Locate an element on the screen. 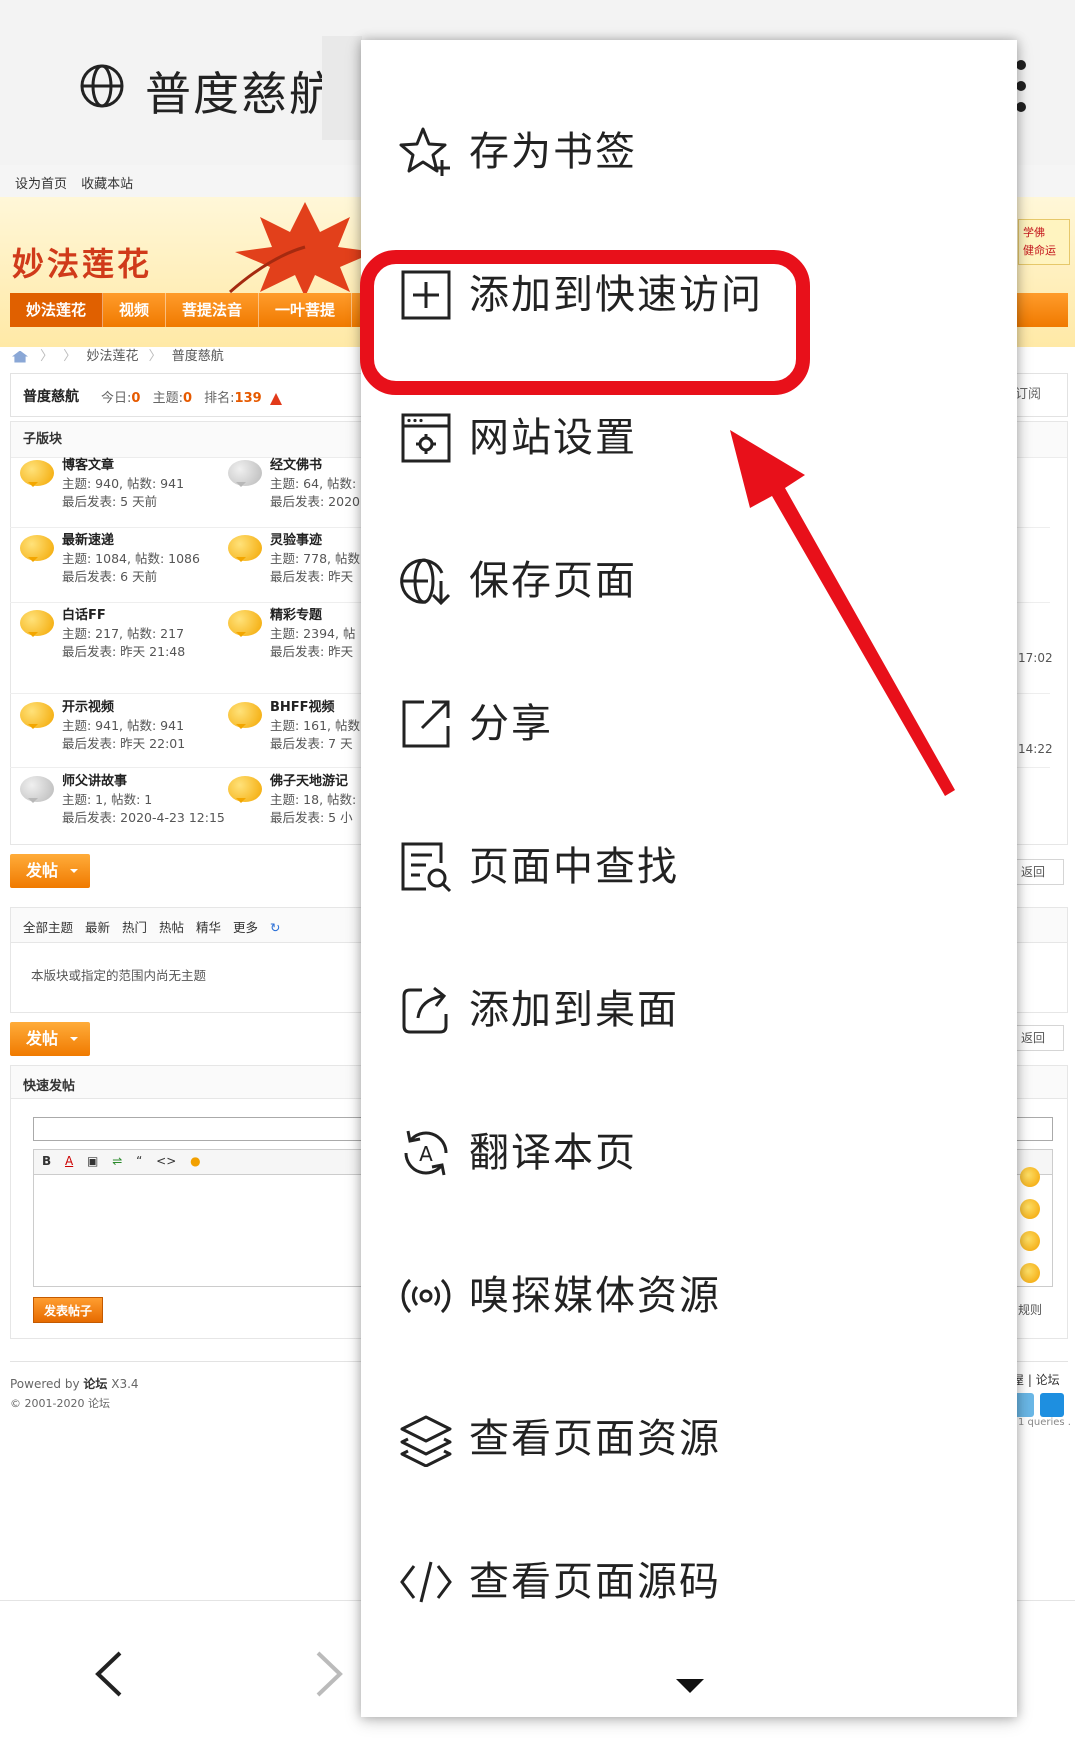  breadcrumb-item-1: 妙法莲花 is located at coordinates (112, 356).